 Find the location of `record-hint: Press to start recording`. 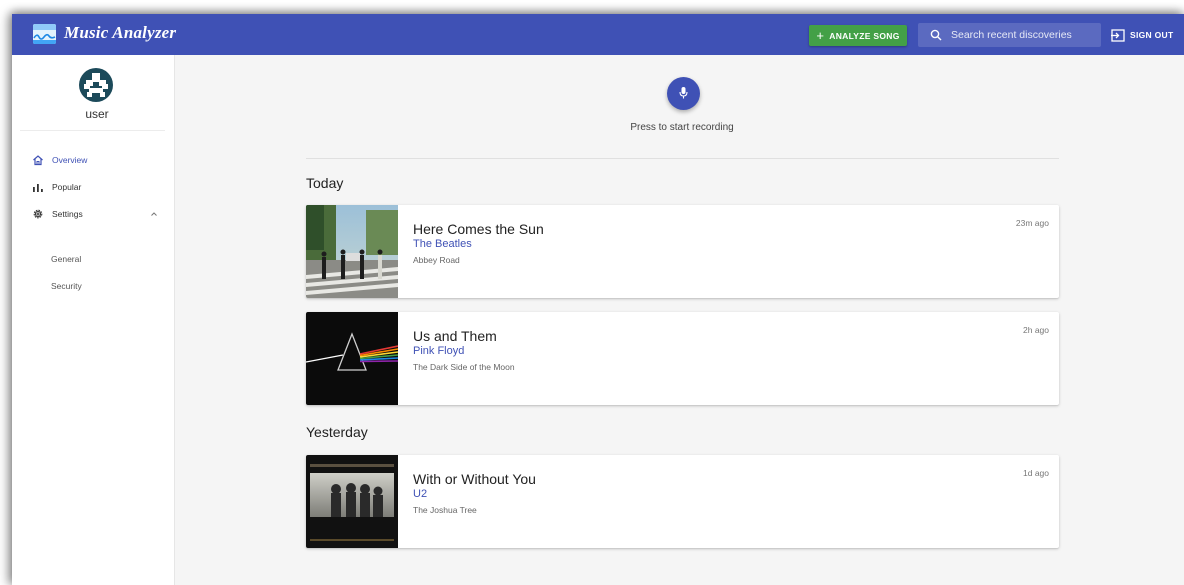

record-hint: Press to start recording is located at coordinates (682, 127).